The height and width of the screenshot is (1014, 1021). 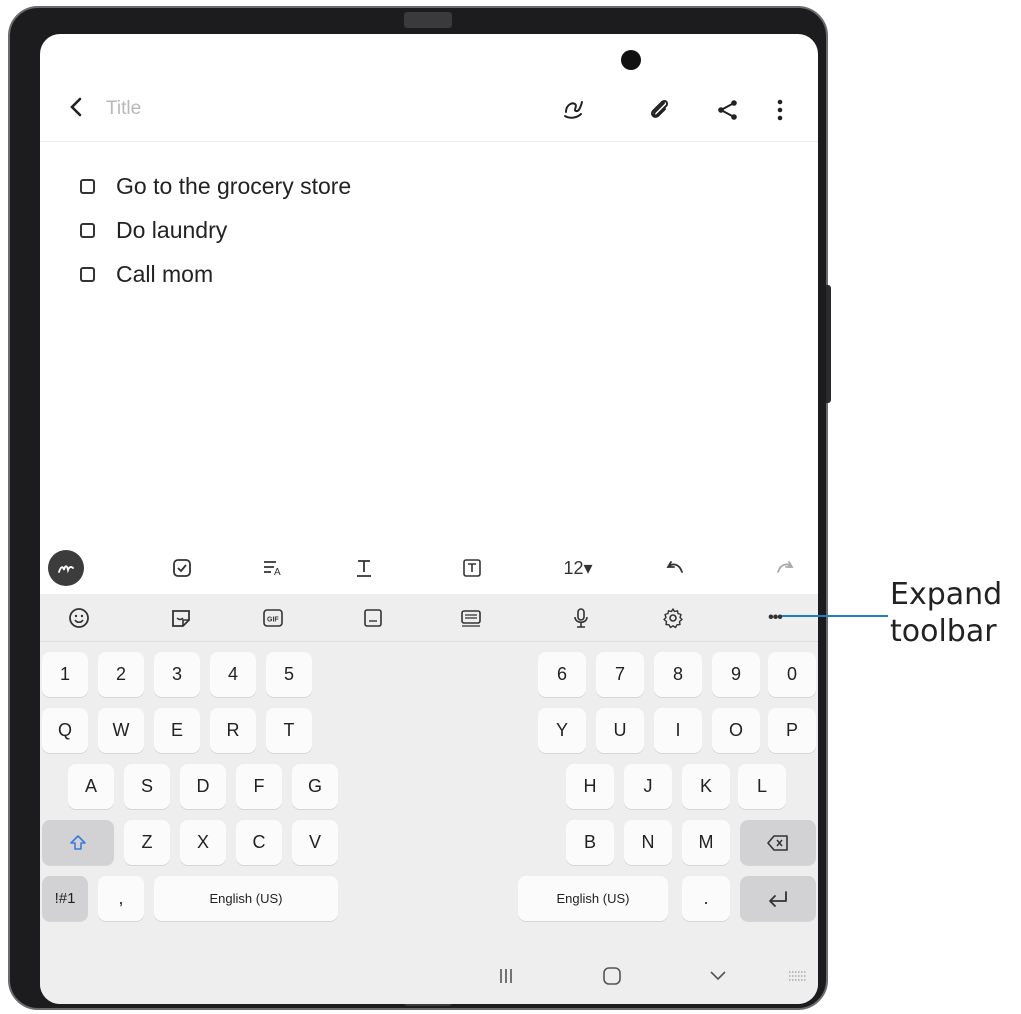 I want to click on undo-icon, so click(x=676, y=568).